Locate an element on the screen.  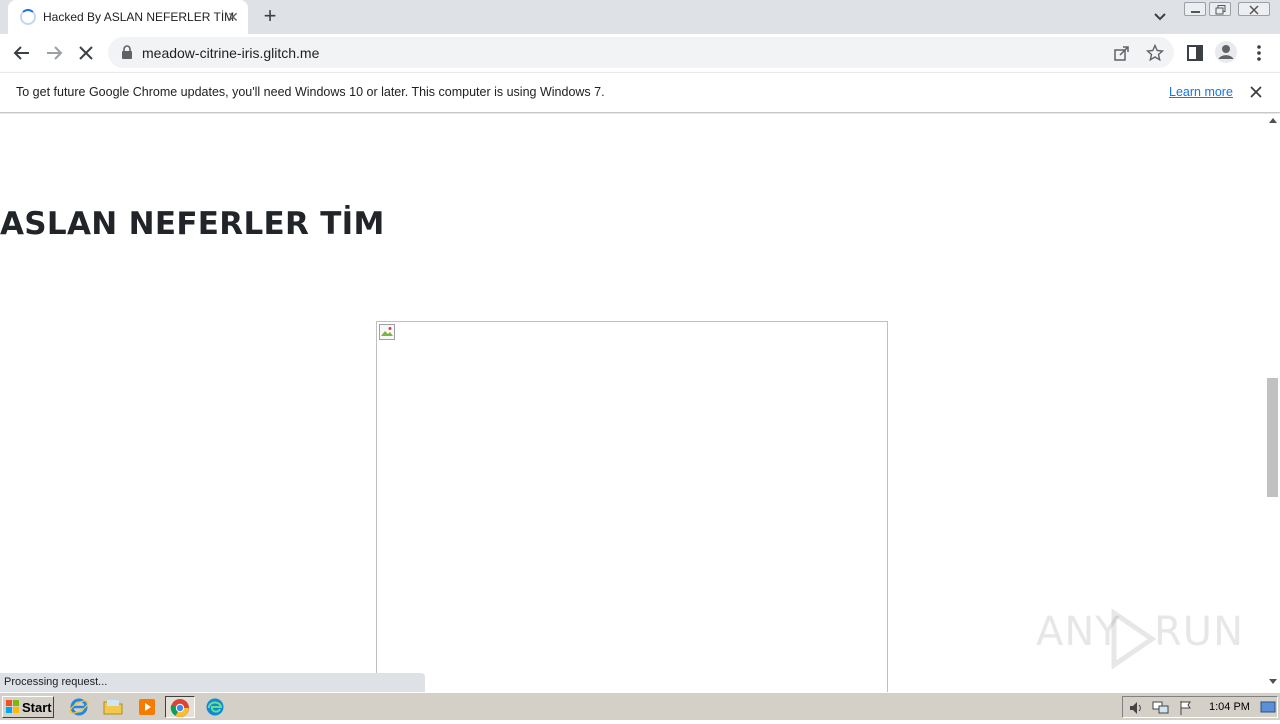
forward-icon is located at coordinates (54, 53).